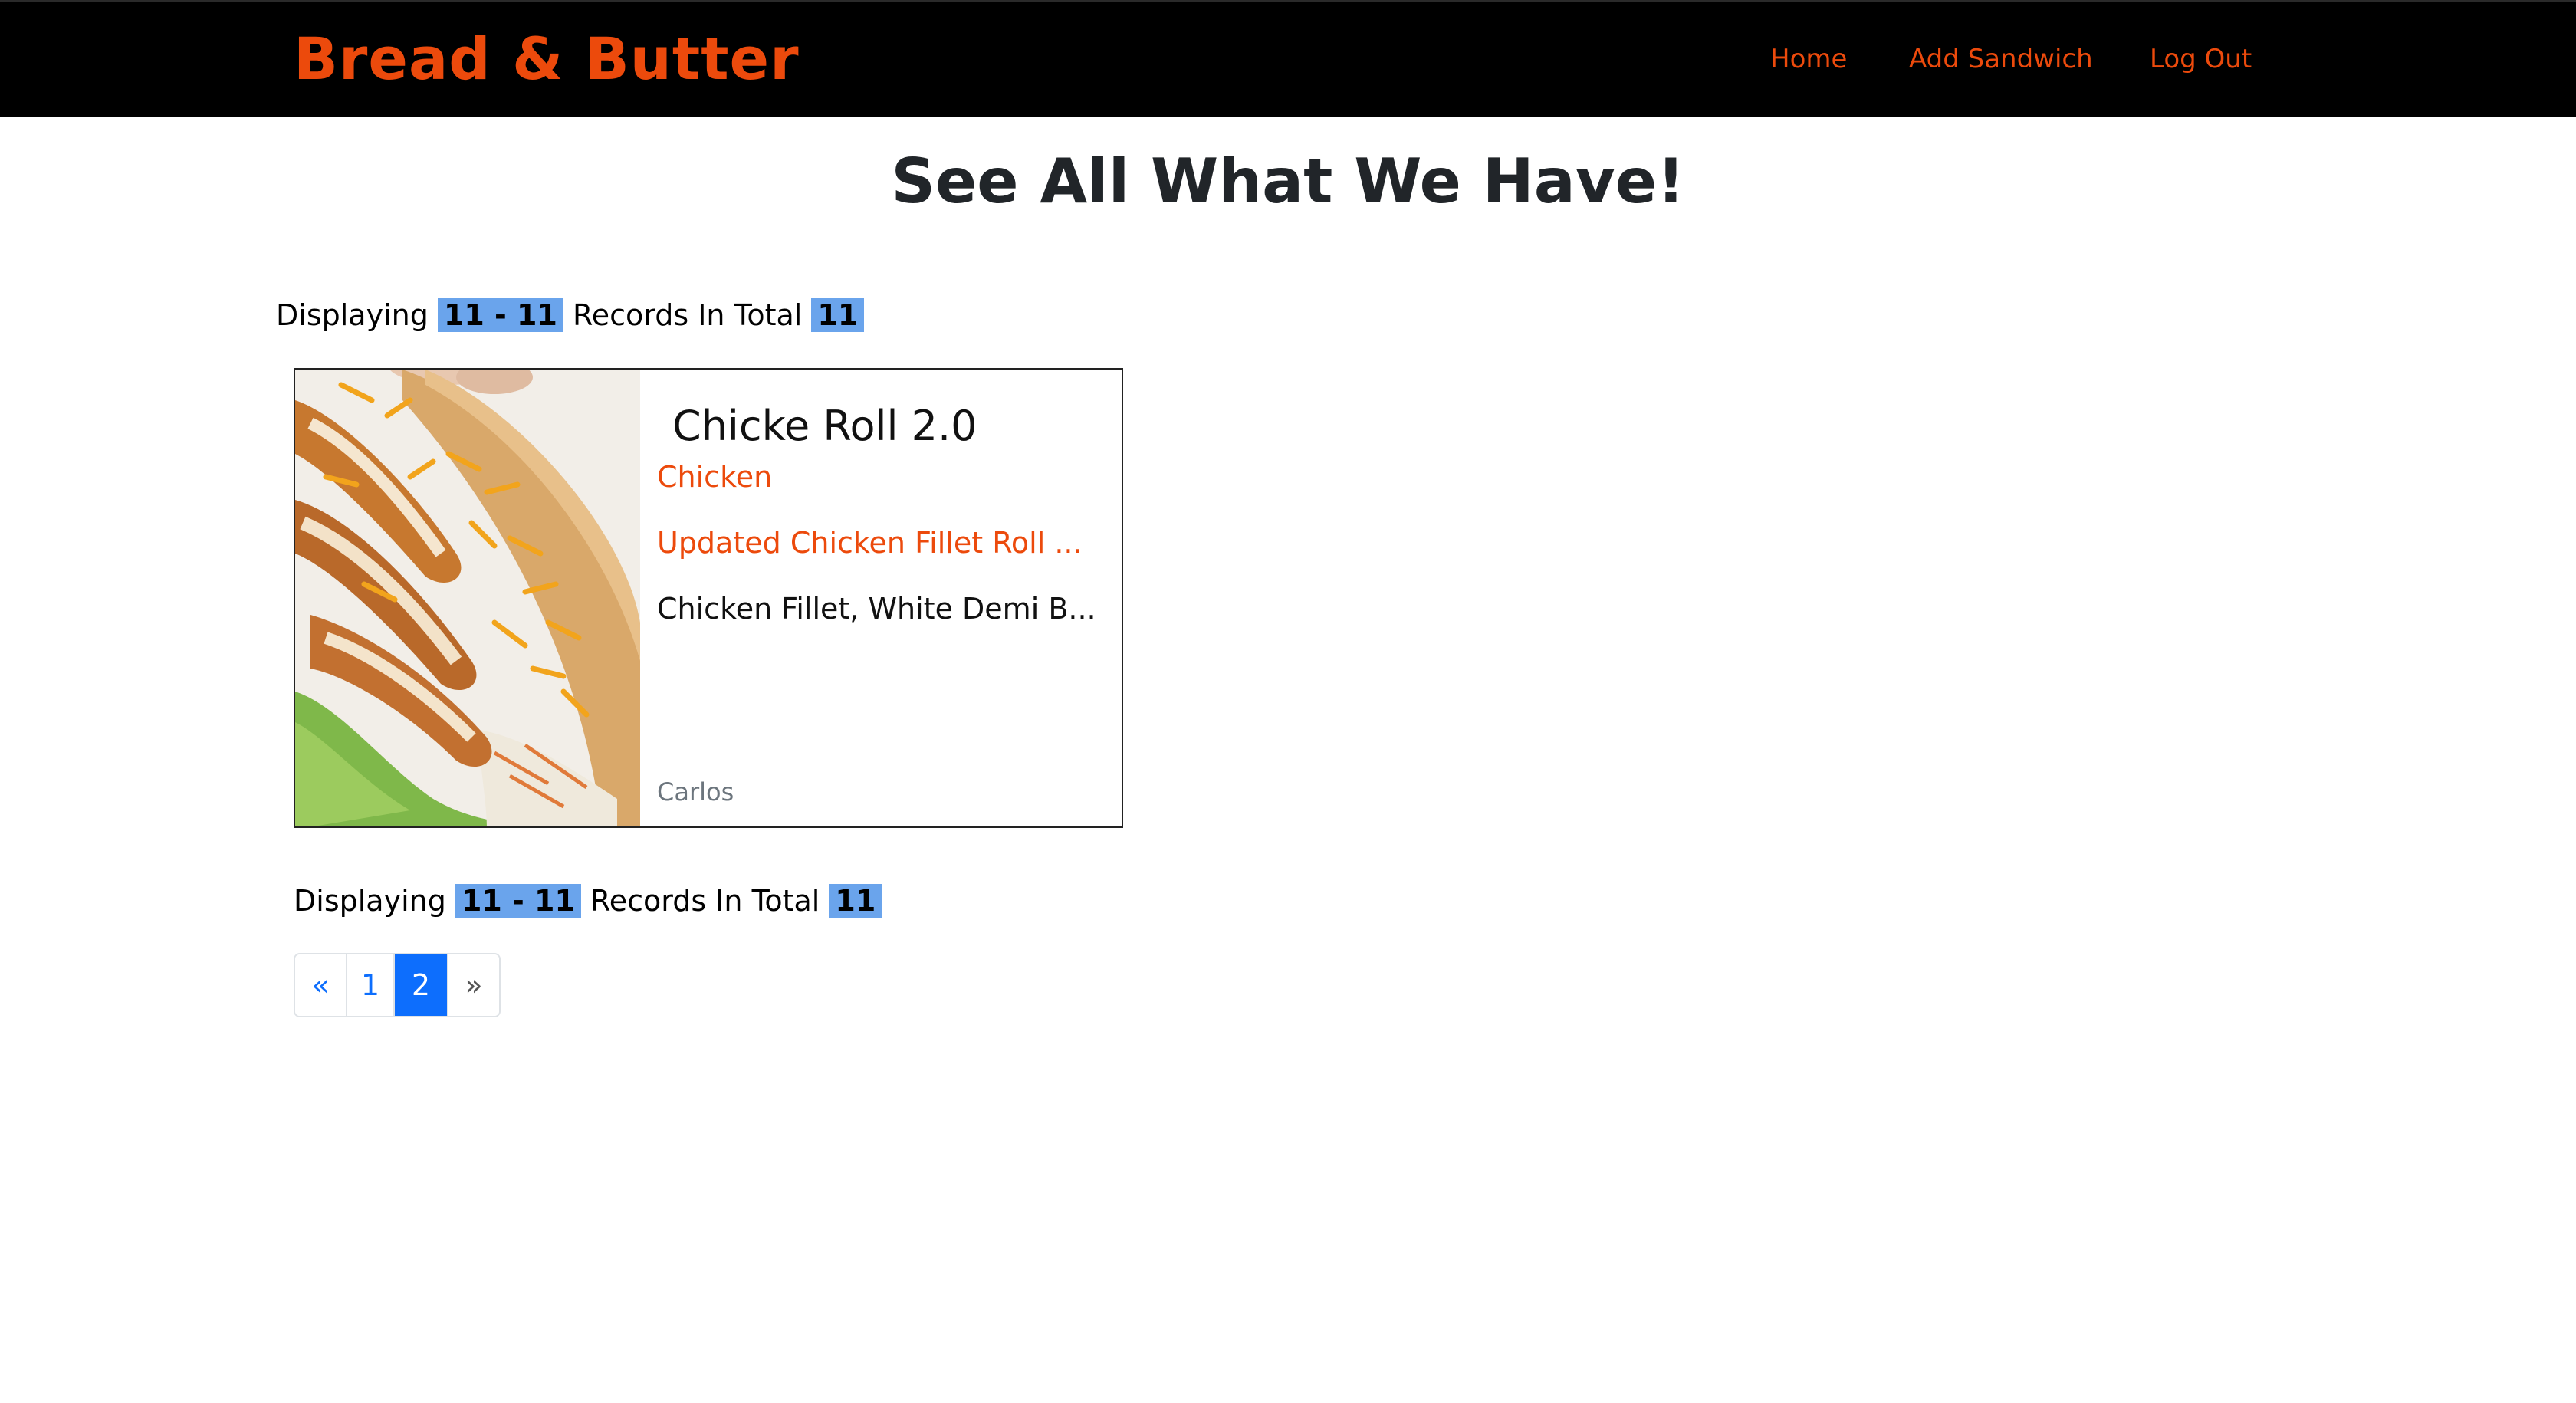  I want to click on brand-logo-link: Bread & Butter, so click(547, 59).